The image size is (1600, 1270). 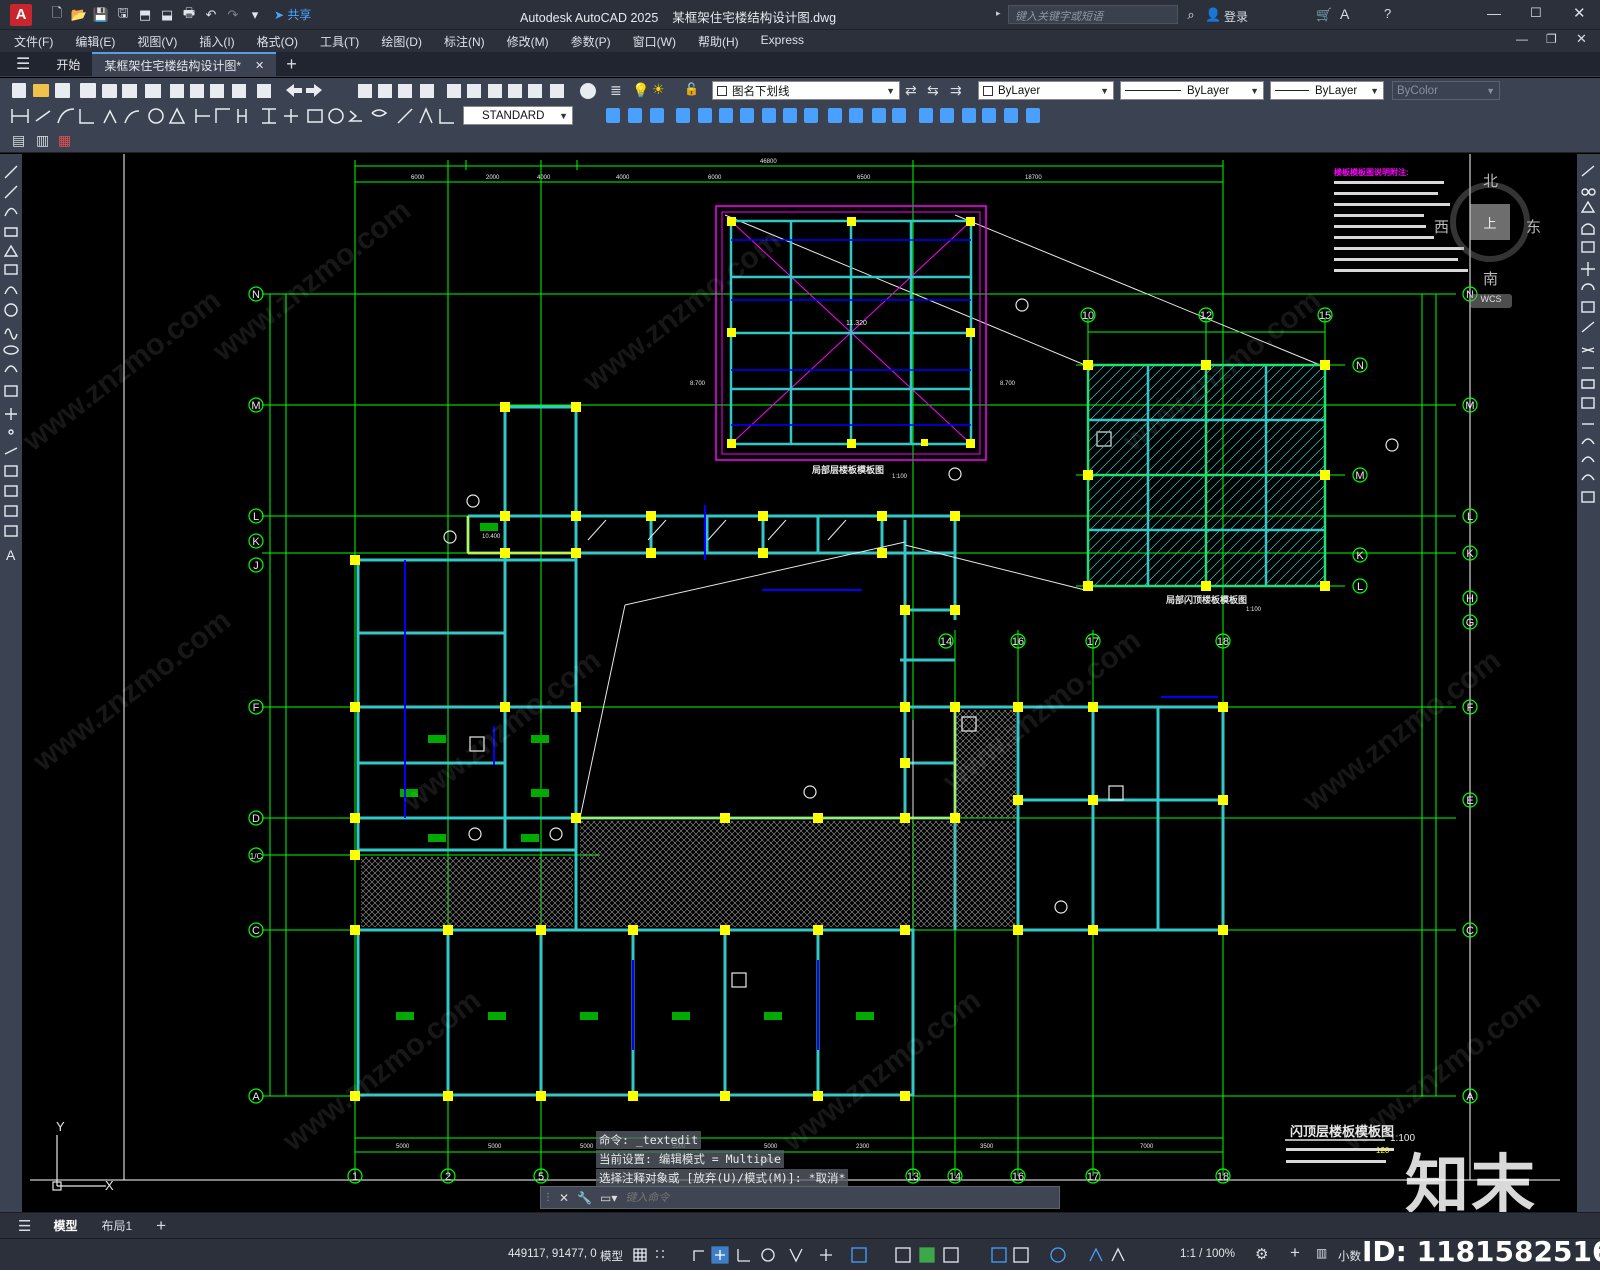 What do you see at coordinates (1349, 1256) in the screenshot?
I see `units-dropdown: 小数` at bounding box center [1349, 1256].